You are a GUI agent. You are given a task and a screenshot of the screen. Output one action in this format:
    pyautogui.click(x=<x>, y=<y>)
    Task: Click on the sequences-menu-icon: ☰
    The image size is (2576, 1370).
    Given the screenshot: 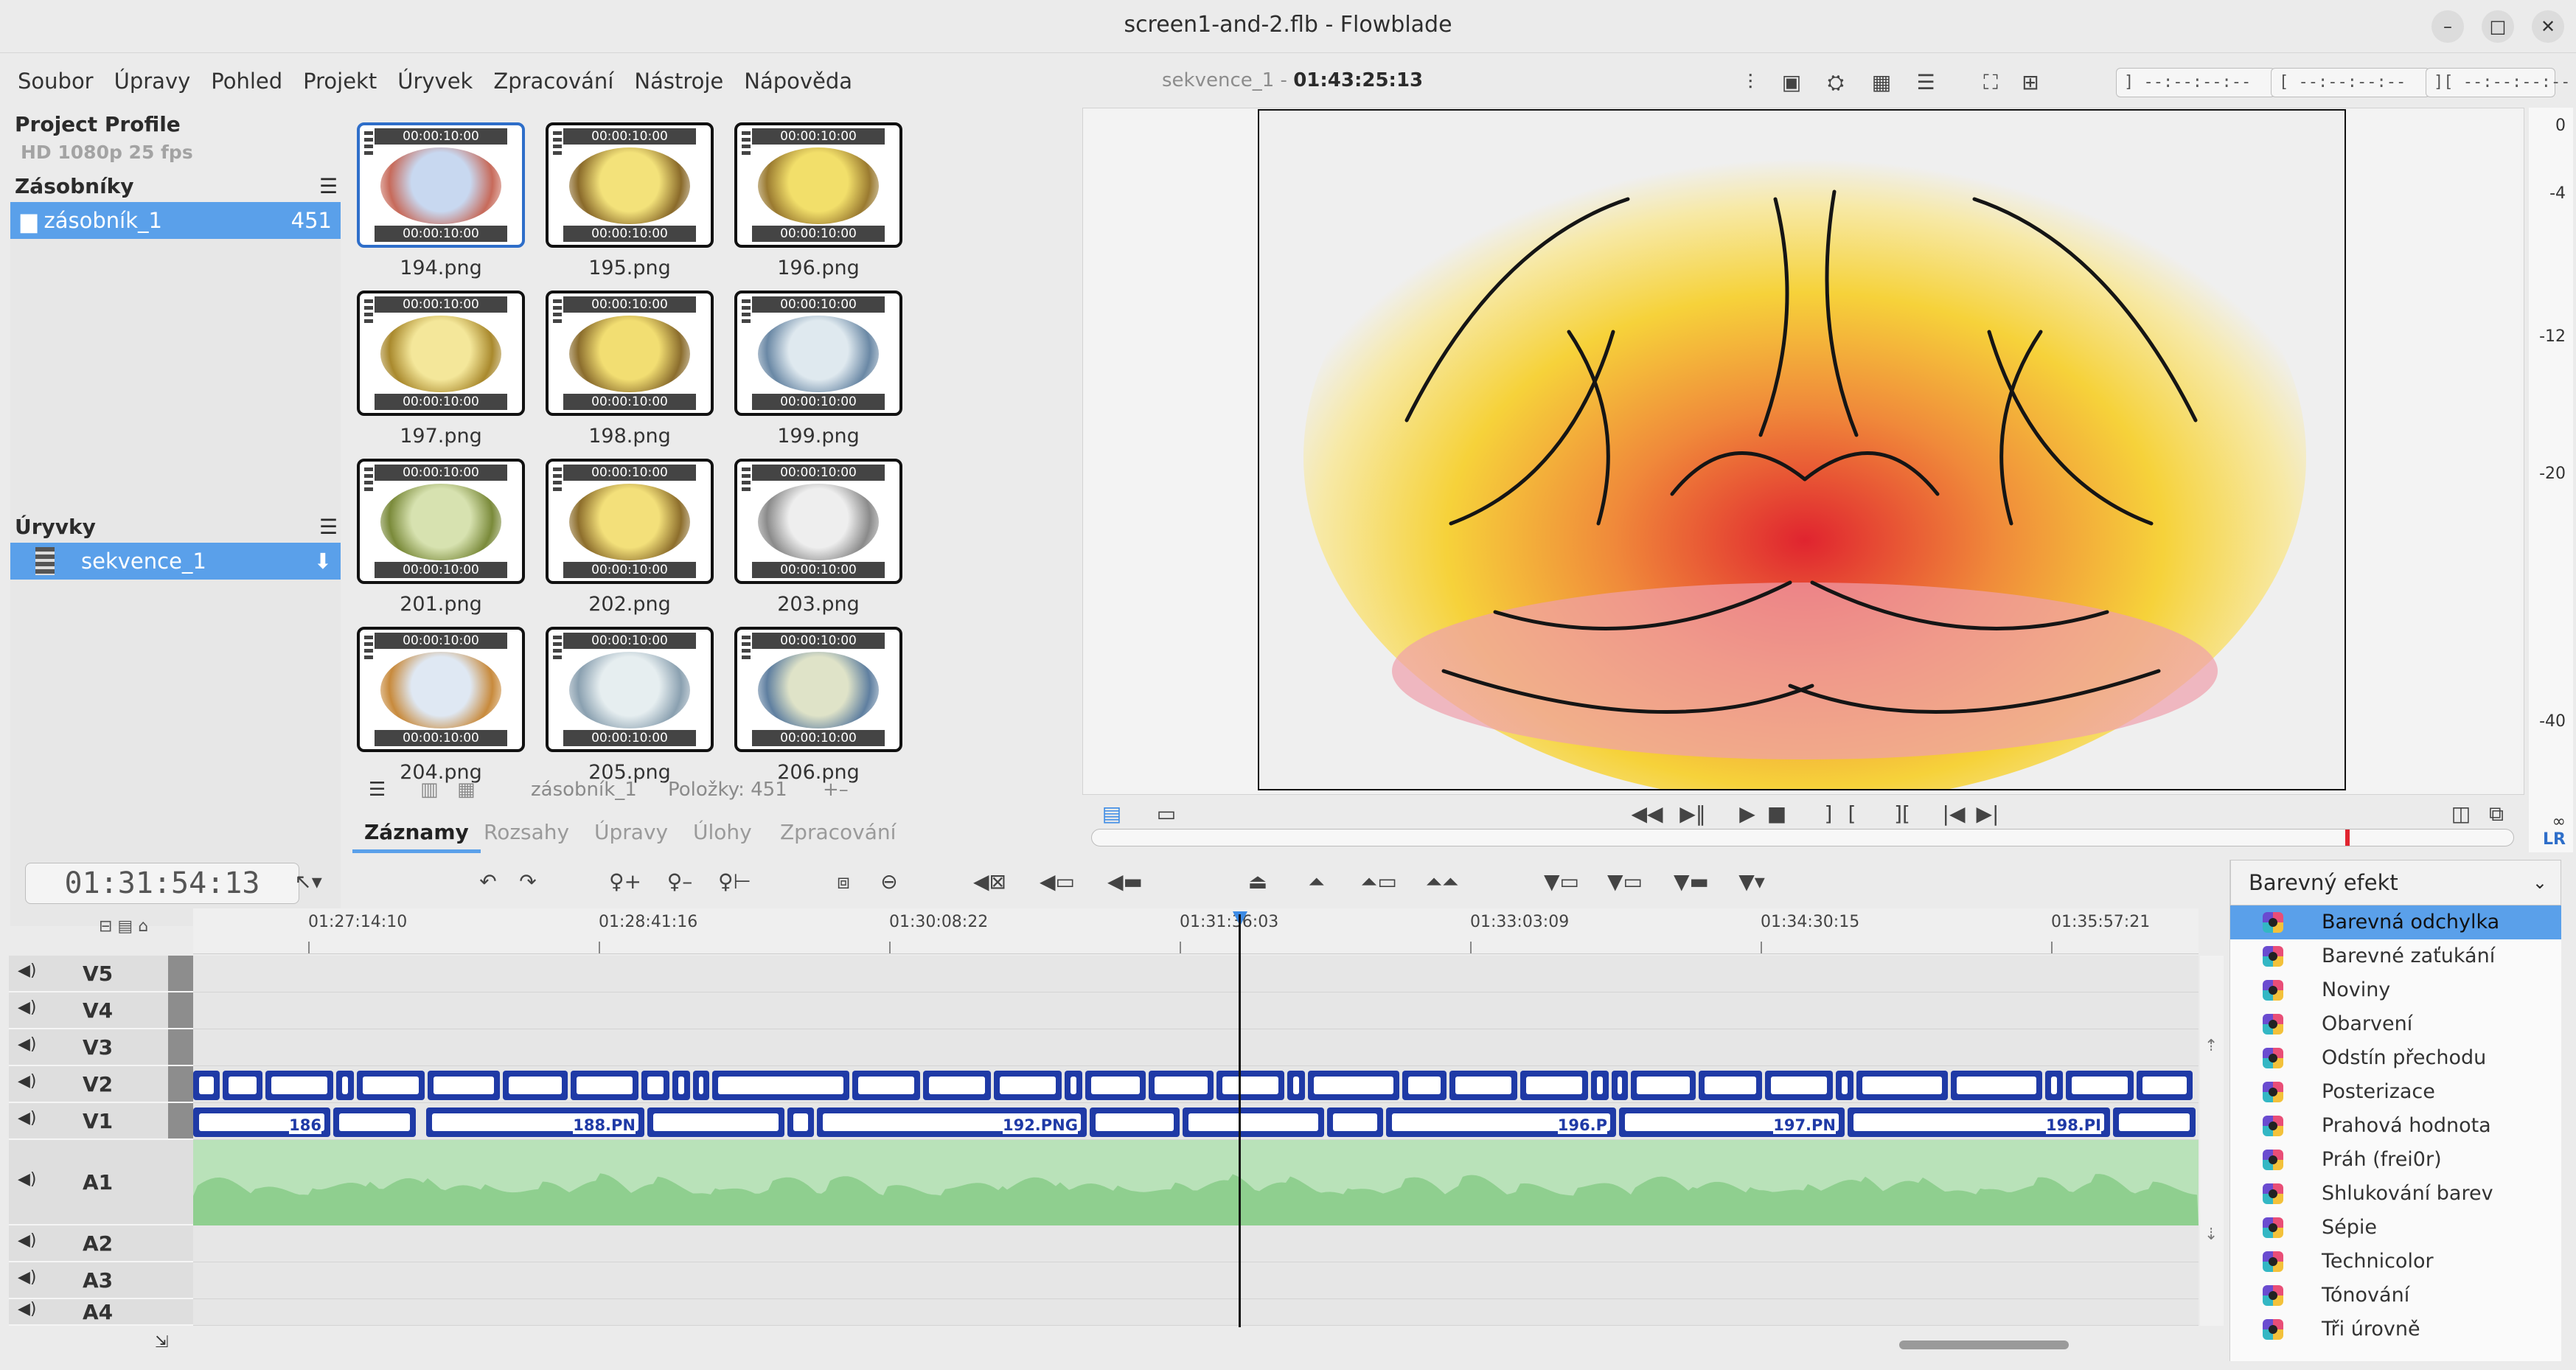 What is the action you would take?
    pyautogui.click(x=328, y=527)
    